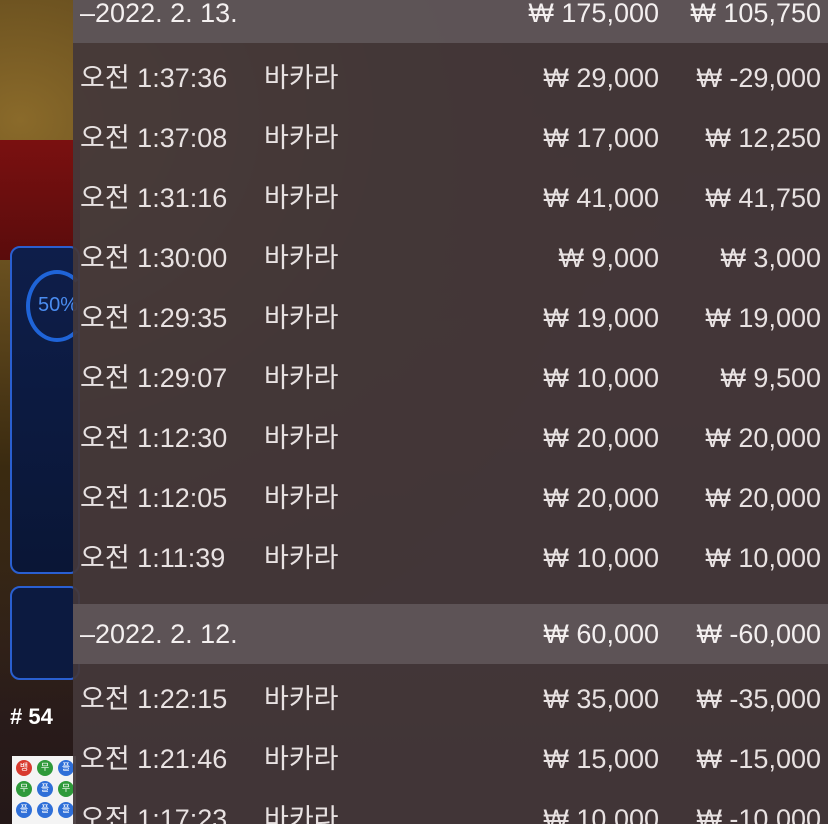 The image size is (828, 824). Describe the element at coordinates (593, 14) in the screenshot. I see `group-total-bet: ₩ 175,000` at that location.